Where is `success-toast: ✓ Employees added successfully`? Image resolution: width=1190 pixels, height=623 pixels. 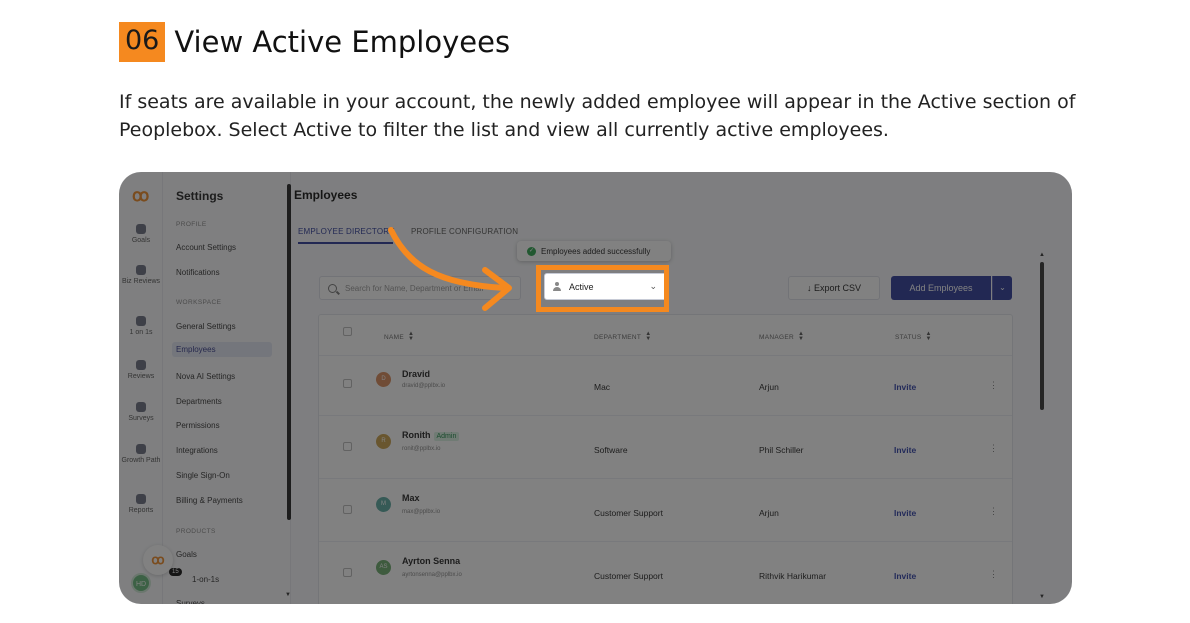
success-toast: ✓ Employees added successfully is located at coordinates (594, 251).